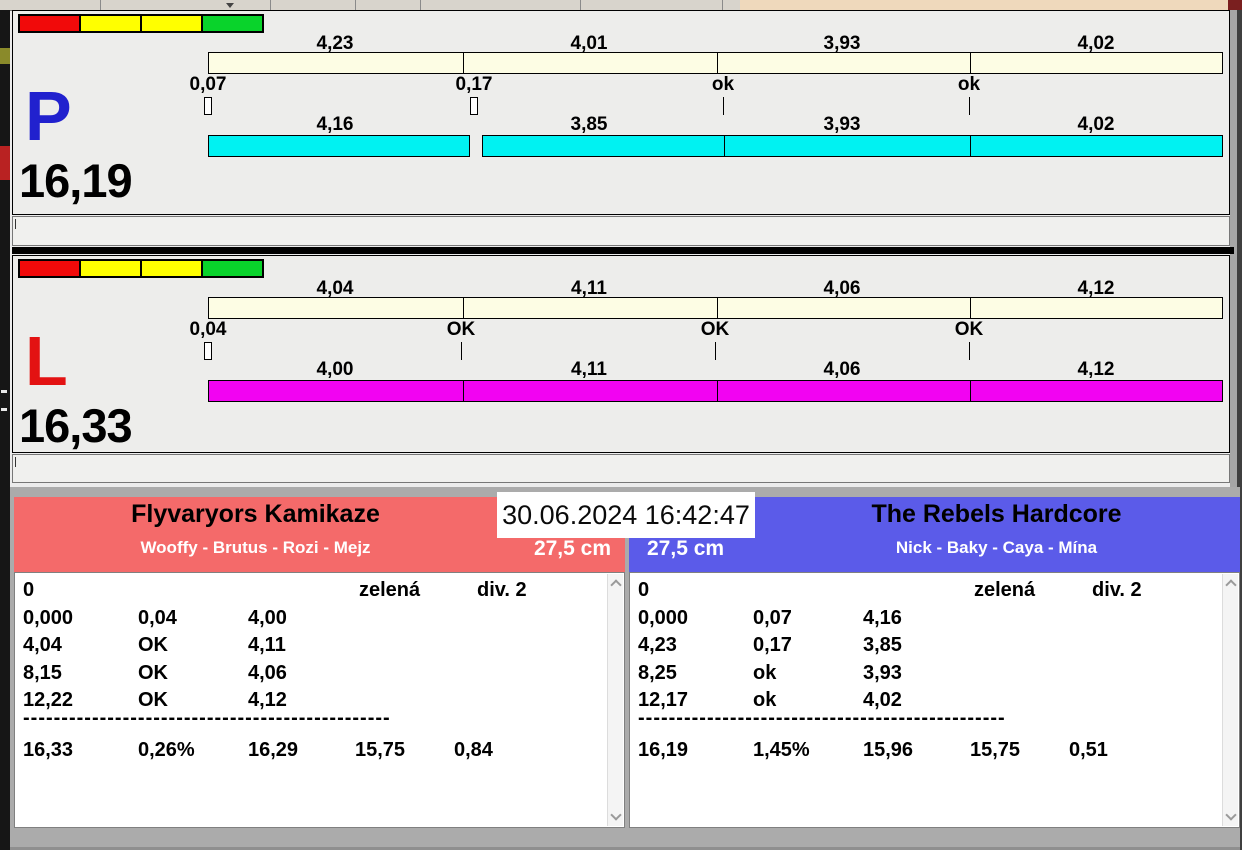 The height and width of the screenshot is (850, 1242). What do you see at coordinates (1096, 288) in the screenshot?
I see `split-time-label: 4,12` at bounding box center [1096, 288].